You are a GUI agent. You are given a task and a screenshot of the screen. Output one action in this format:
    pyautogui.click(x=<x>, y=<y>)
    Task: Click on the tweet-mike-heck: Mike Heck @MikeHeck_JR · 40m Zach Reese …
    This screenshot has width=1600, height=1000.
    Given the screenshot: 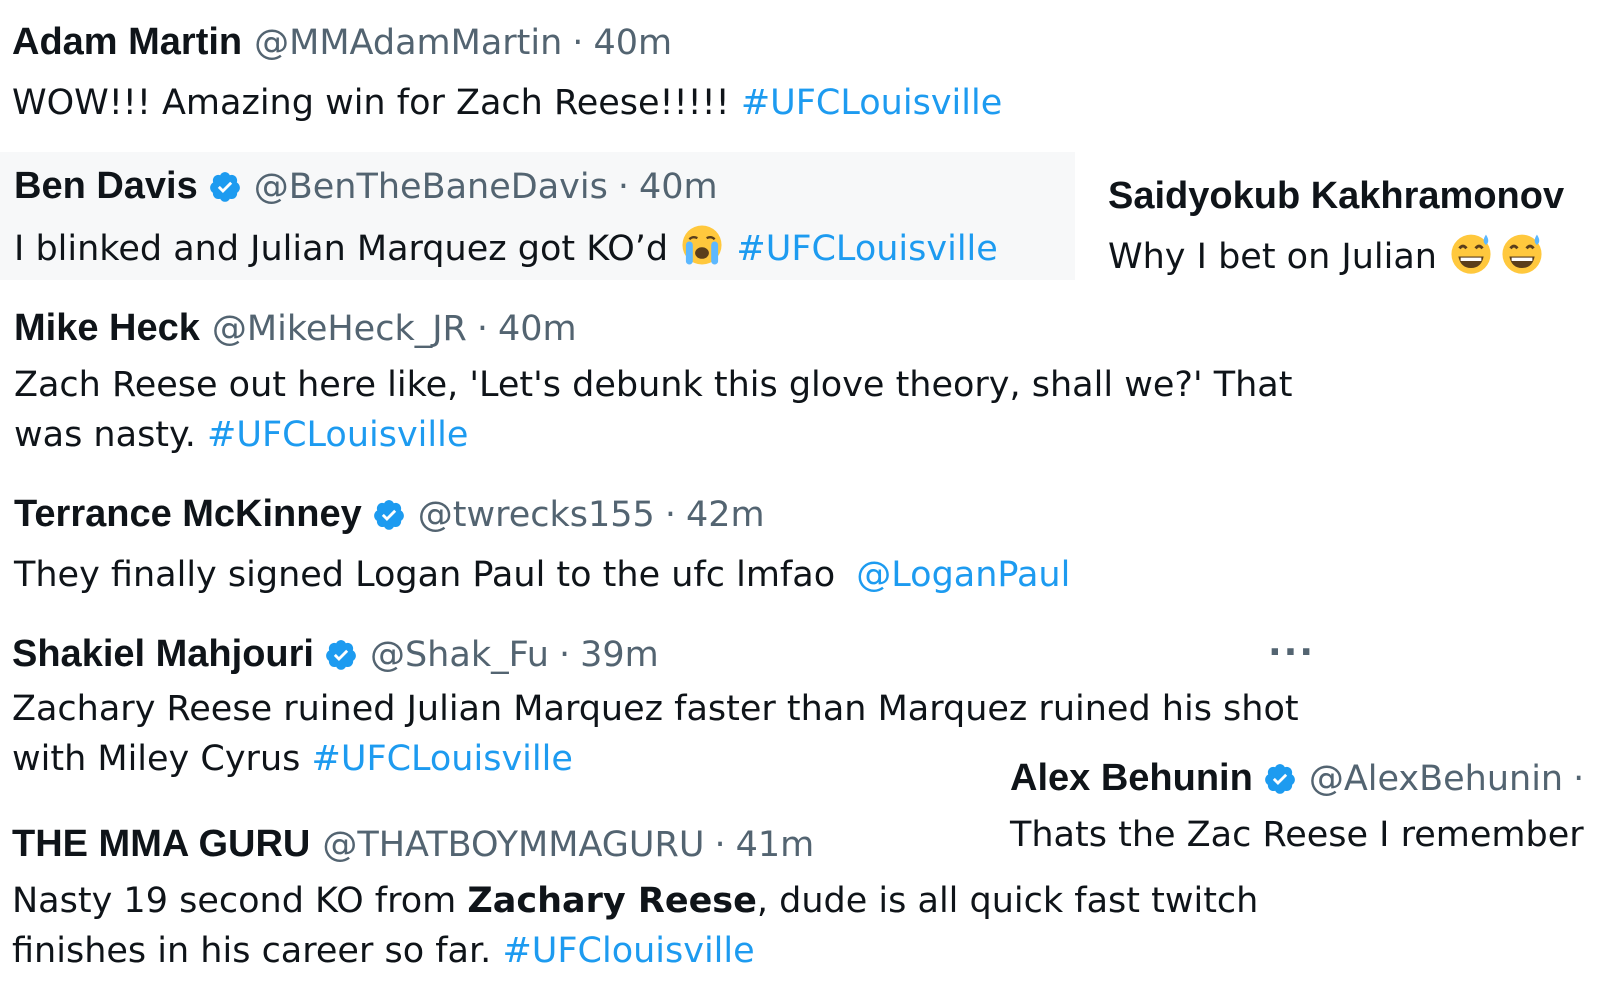 What is the action you would take?
    pyautogui.click(x=653, y=383)
    